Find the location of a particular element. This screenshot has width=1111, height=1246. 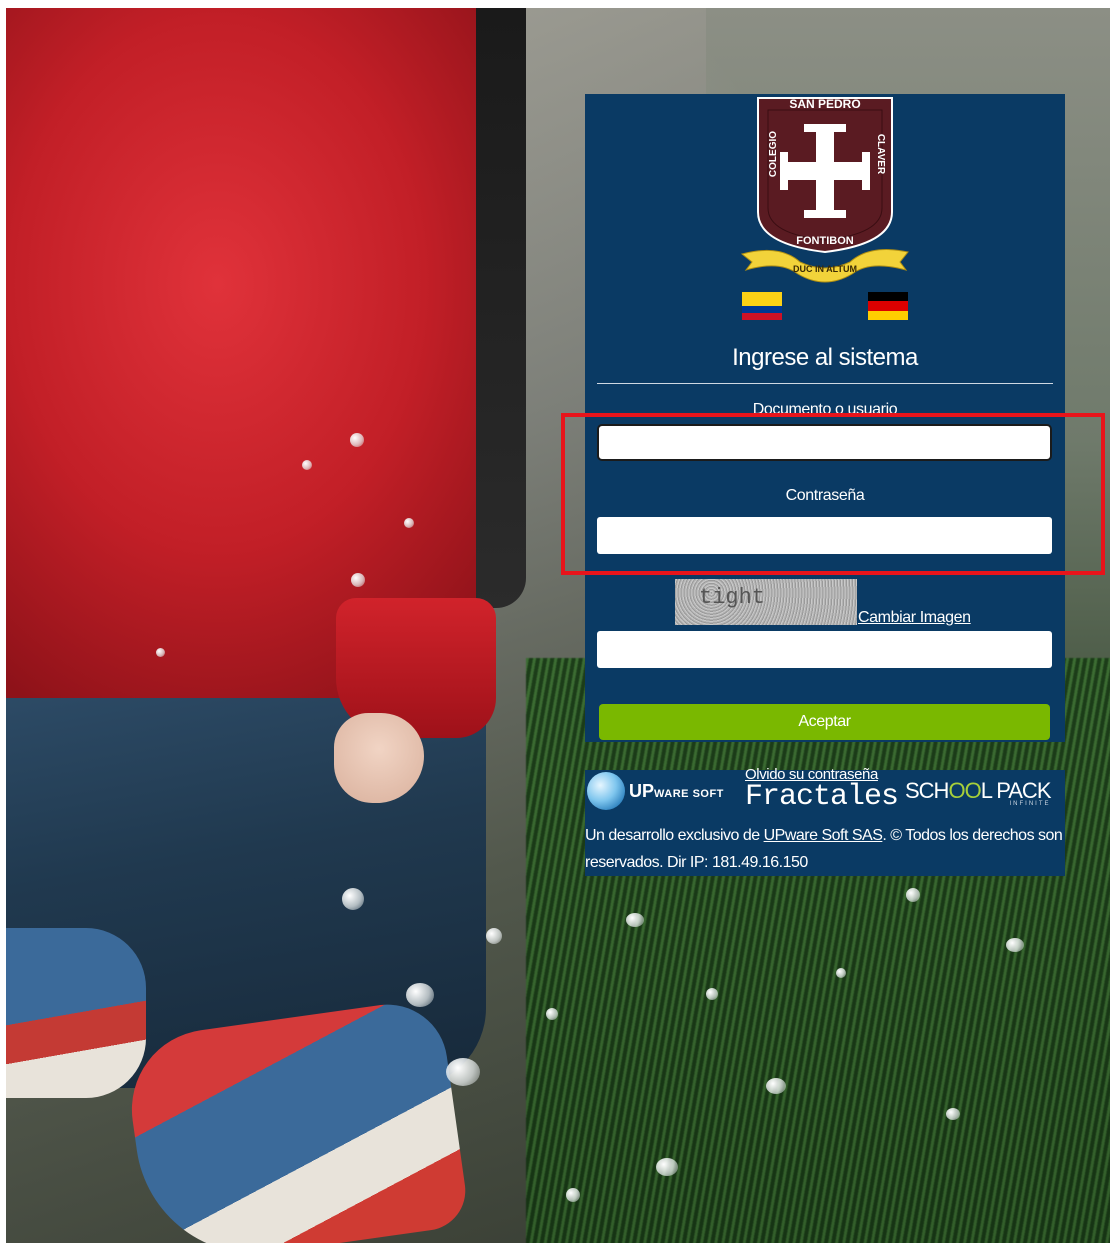

crest-right-text: CLAVER is located at coordinates (880, 154).